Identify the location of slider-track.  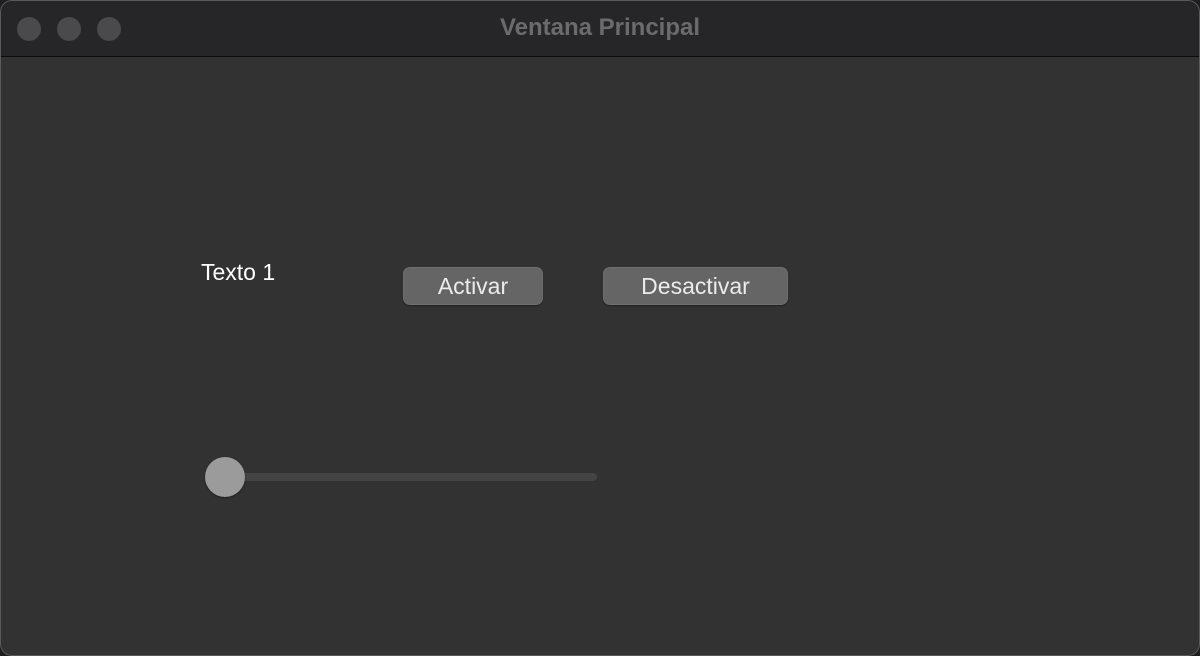
(401, 477).